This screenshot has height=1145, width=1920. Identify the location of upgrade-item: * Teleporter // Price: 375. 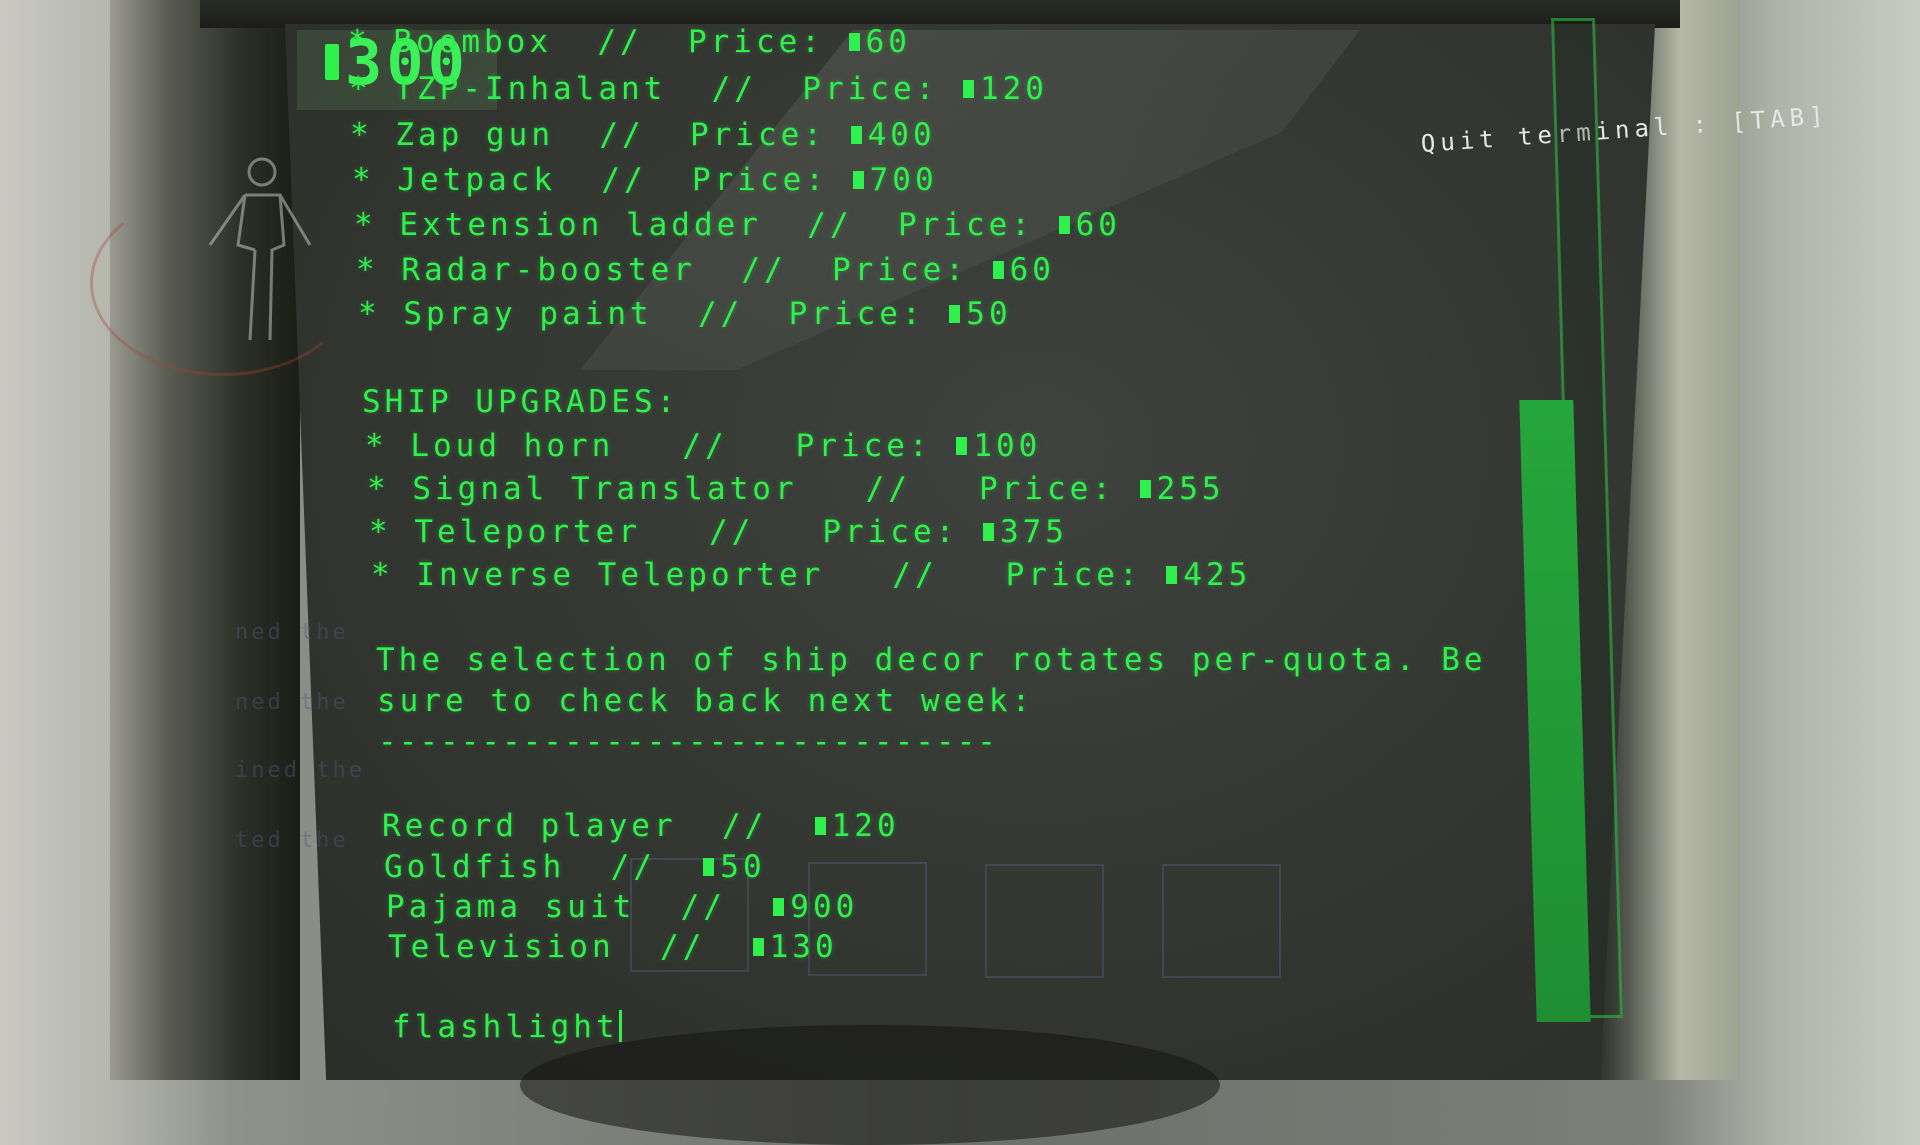
(718, 532).